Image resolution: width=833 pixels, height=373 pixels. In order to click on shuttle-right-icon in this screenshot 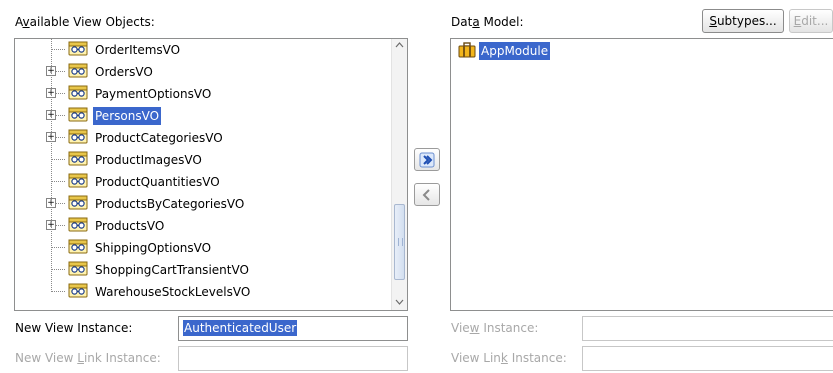, I will do `click(427, 160)`.